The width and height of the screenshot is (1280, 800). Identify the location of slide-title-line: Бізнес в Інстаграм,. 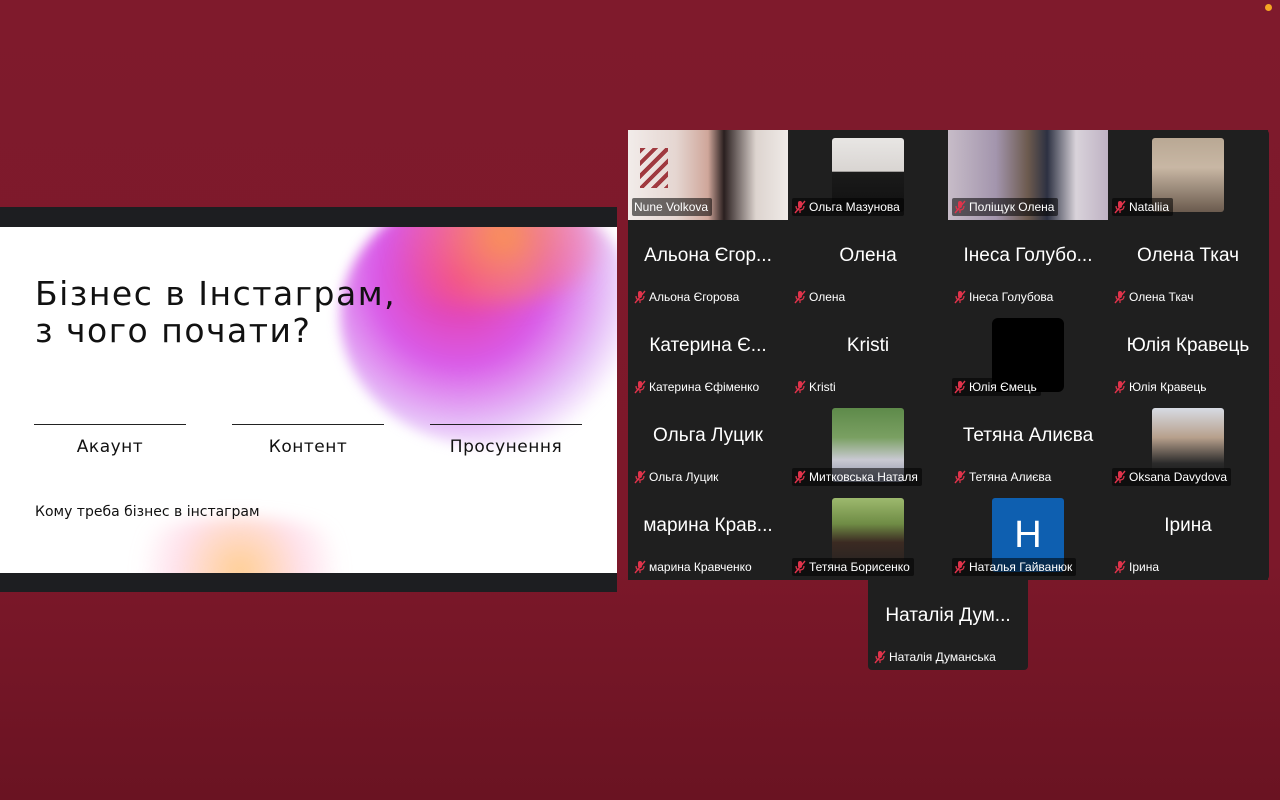
(216, 293).